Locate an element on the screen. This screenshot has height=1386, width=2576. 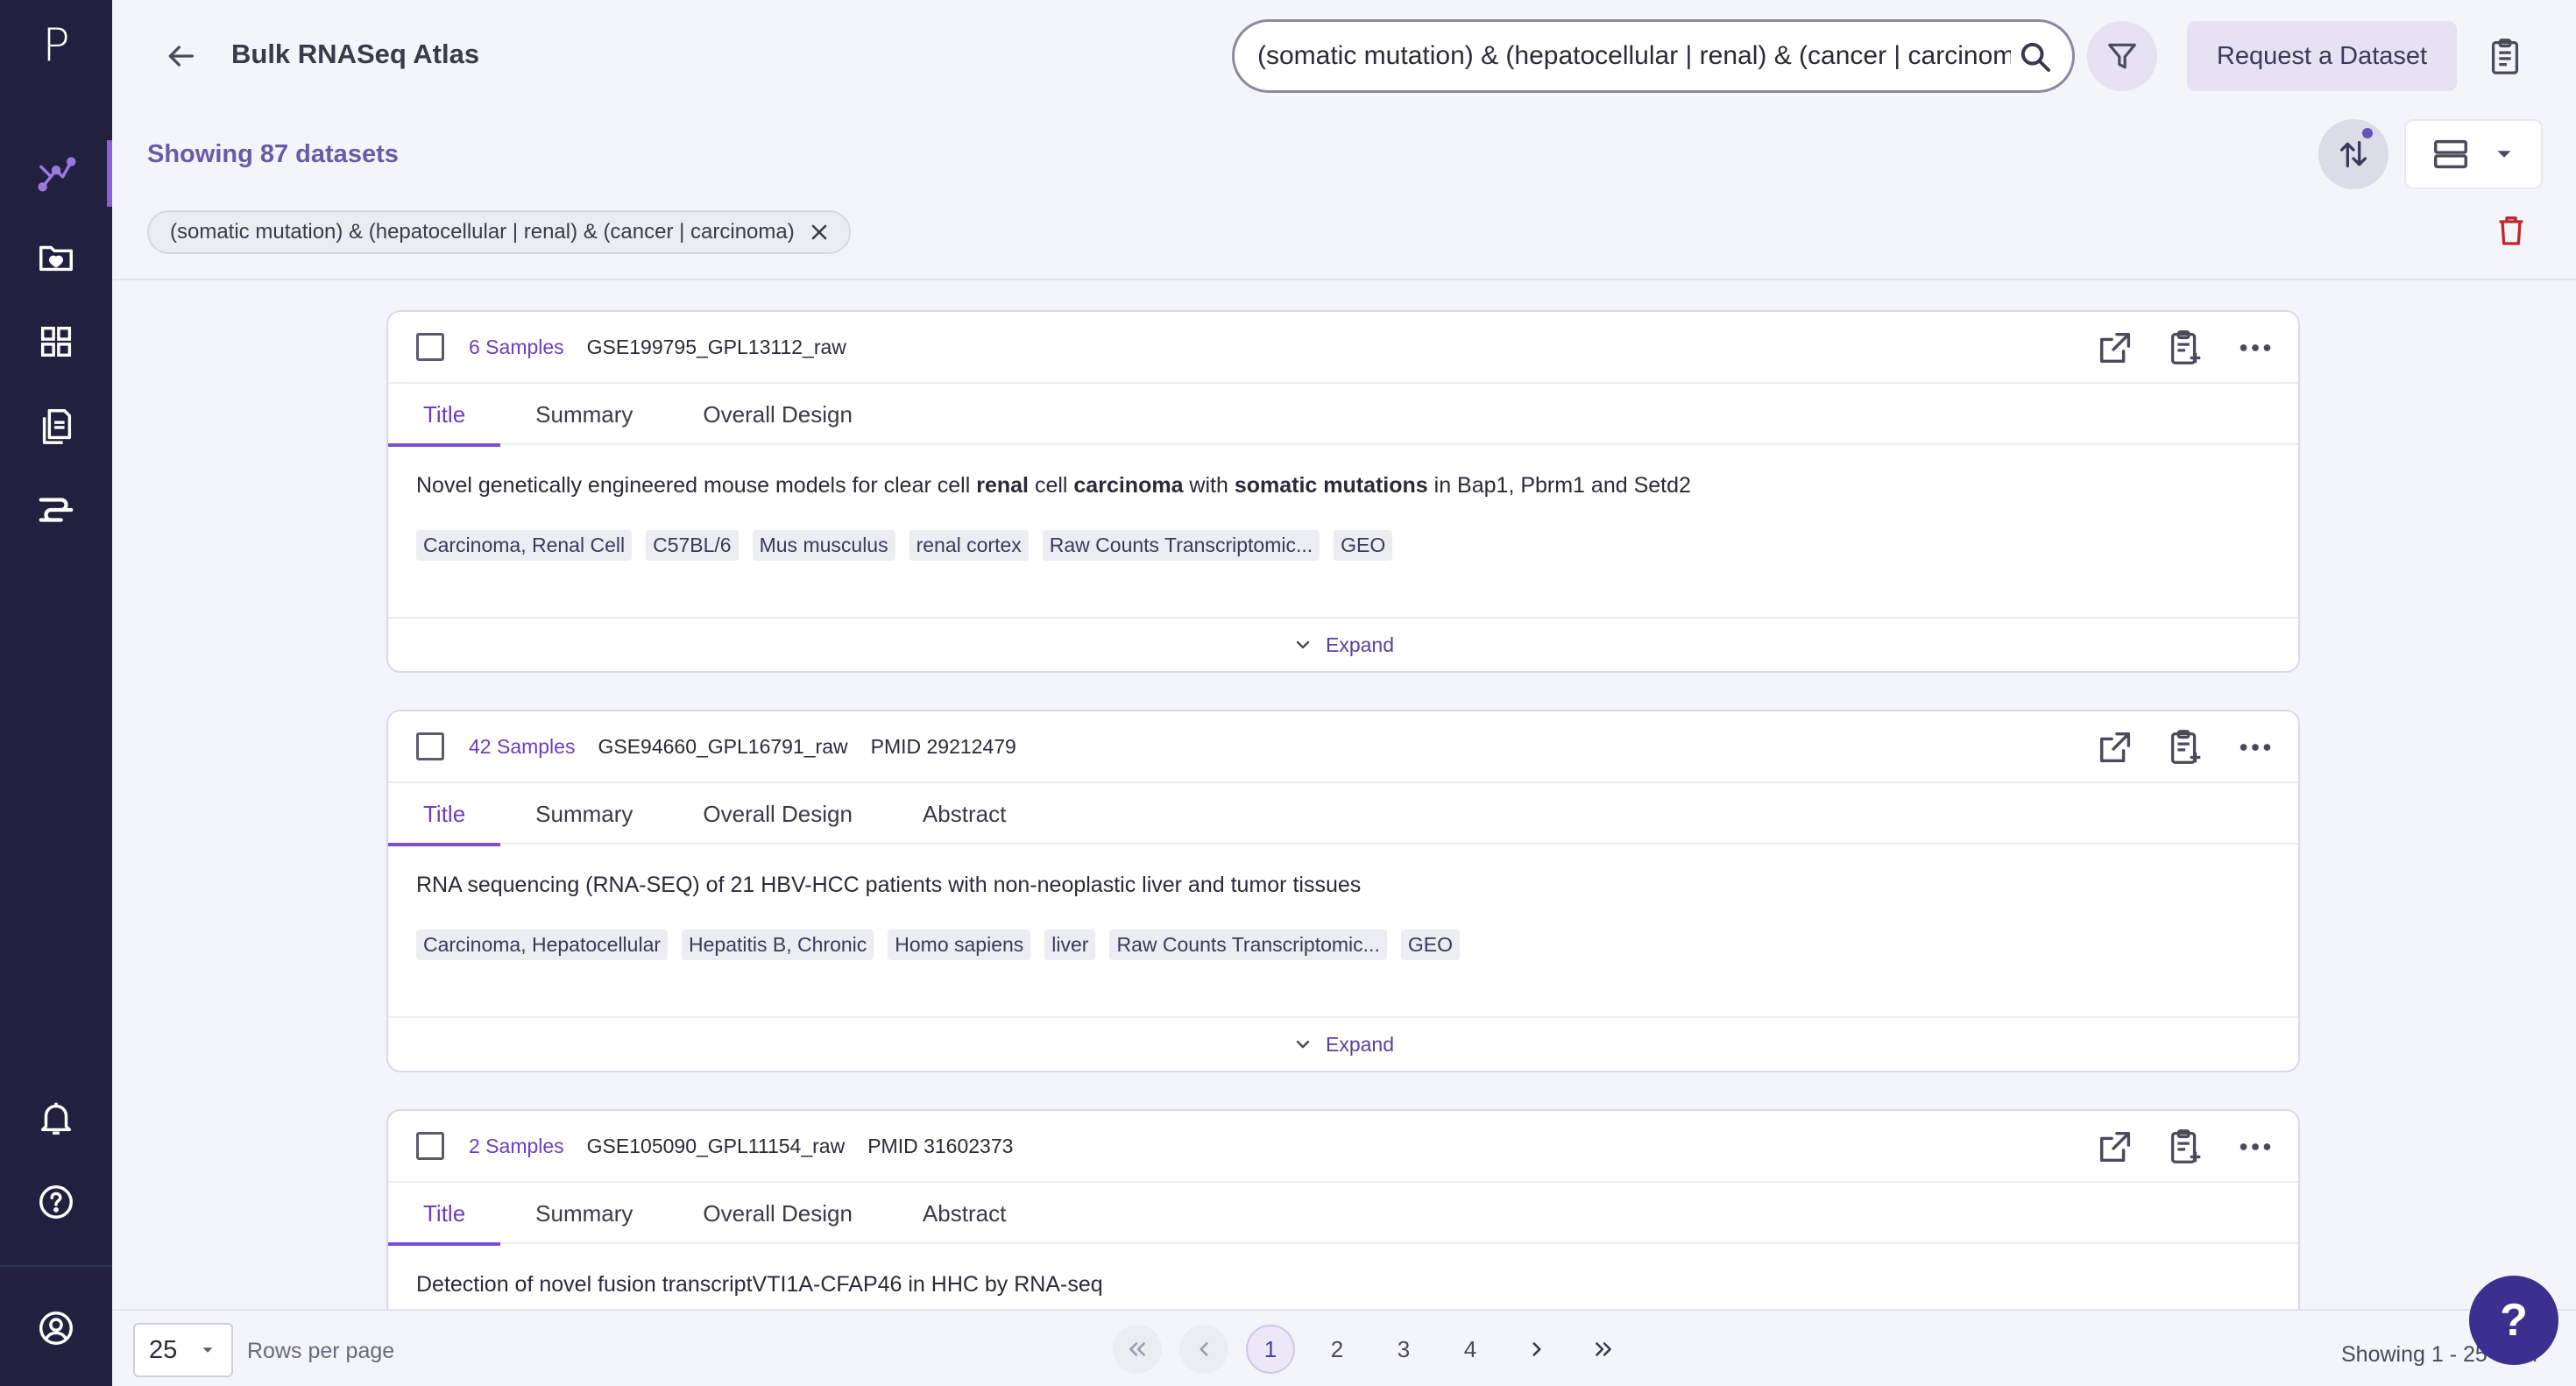
app-logo: P is located at coordinates (56, 45).